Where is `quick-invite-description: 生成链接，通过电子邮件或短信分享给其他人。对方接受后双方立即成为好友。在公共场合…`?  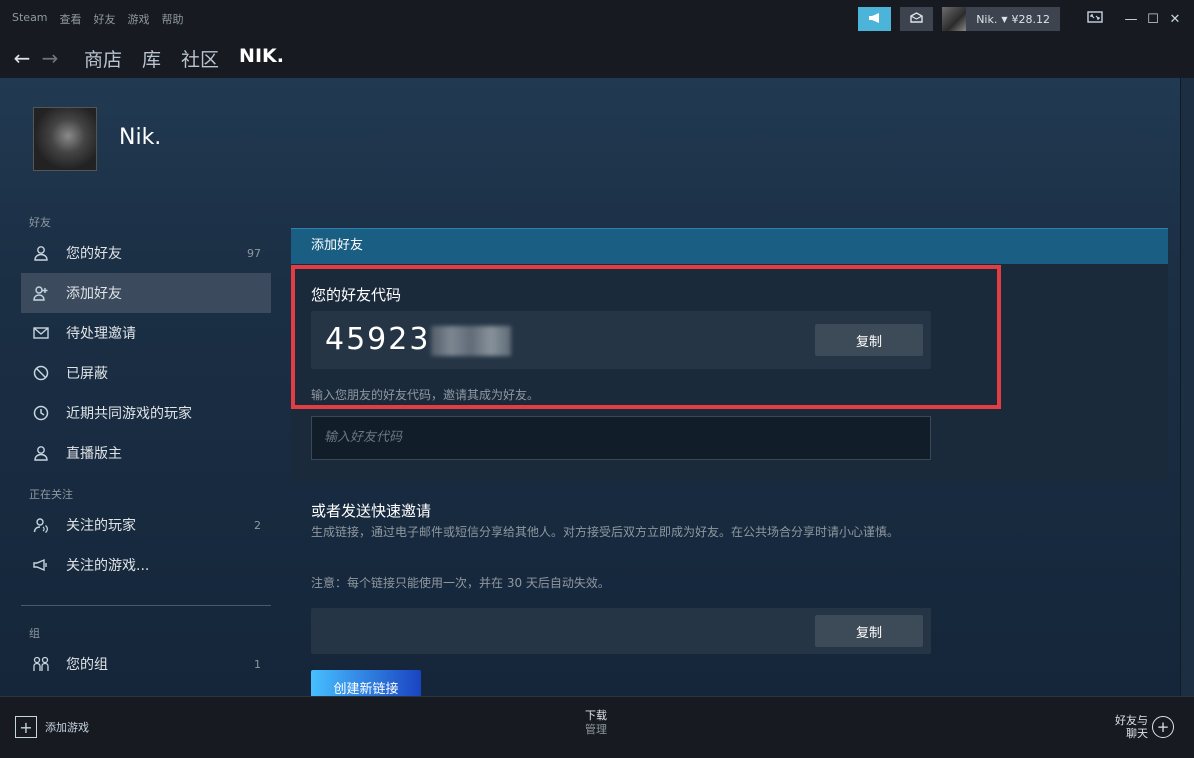 quick-invite-description: 生成链接，通过电子邮件或短信分享给其他人。对方接受后双方立即成为好友。在公共场合… is located at coordinates (605, 532).